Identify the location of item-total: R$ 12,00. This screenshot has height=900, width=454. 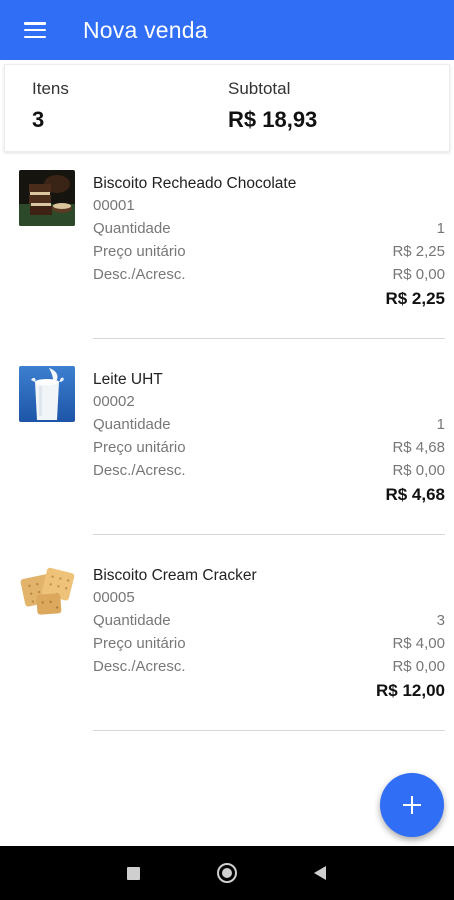
(410, 690).